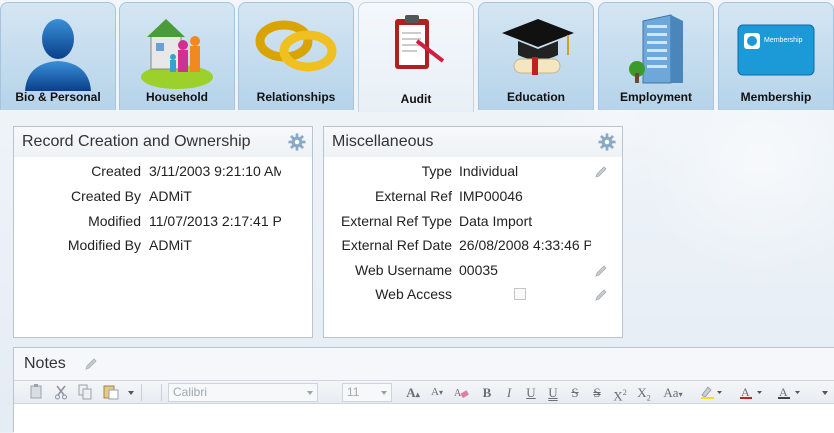 The image size is (834, 433). I want to click on double-strikethrough-icon: S, so click(597, 392).